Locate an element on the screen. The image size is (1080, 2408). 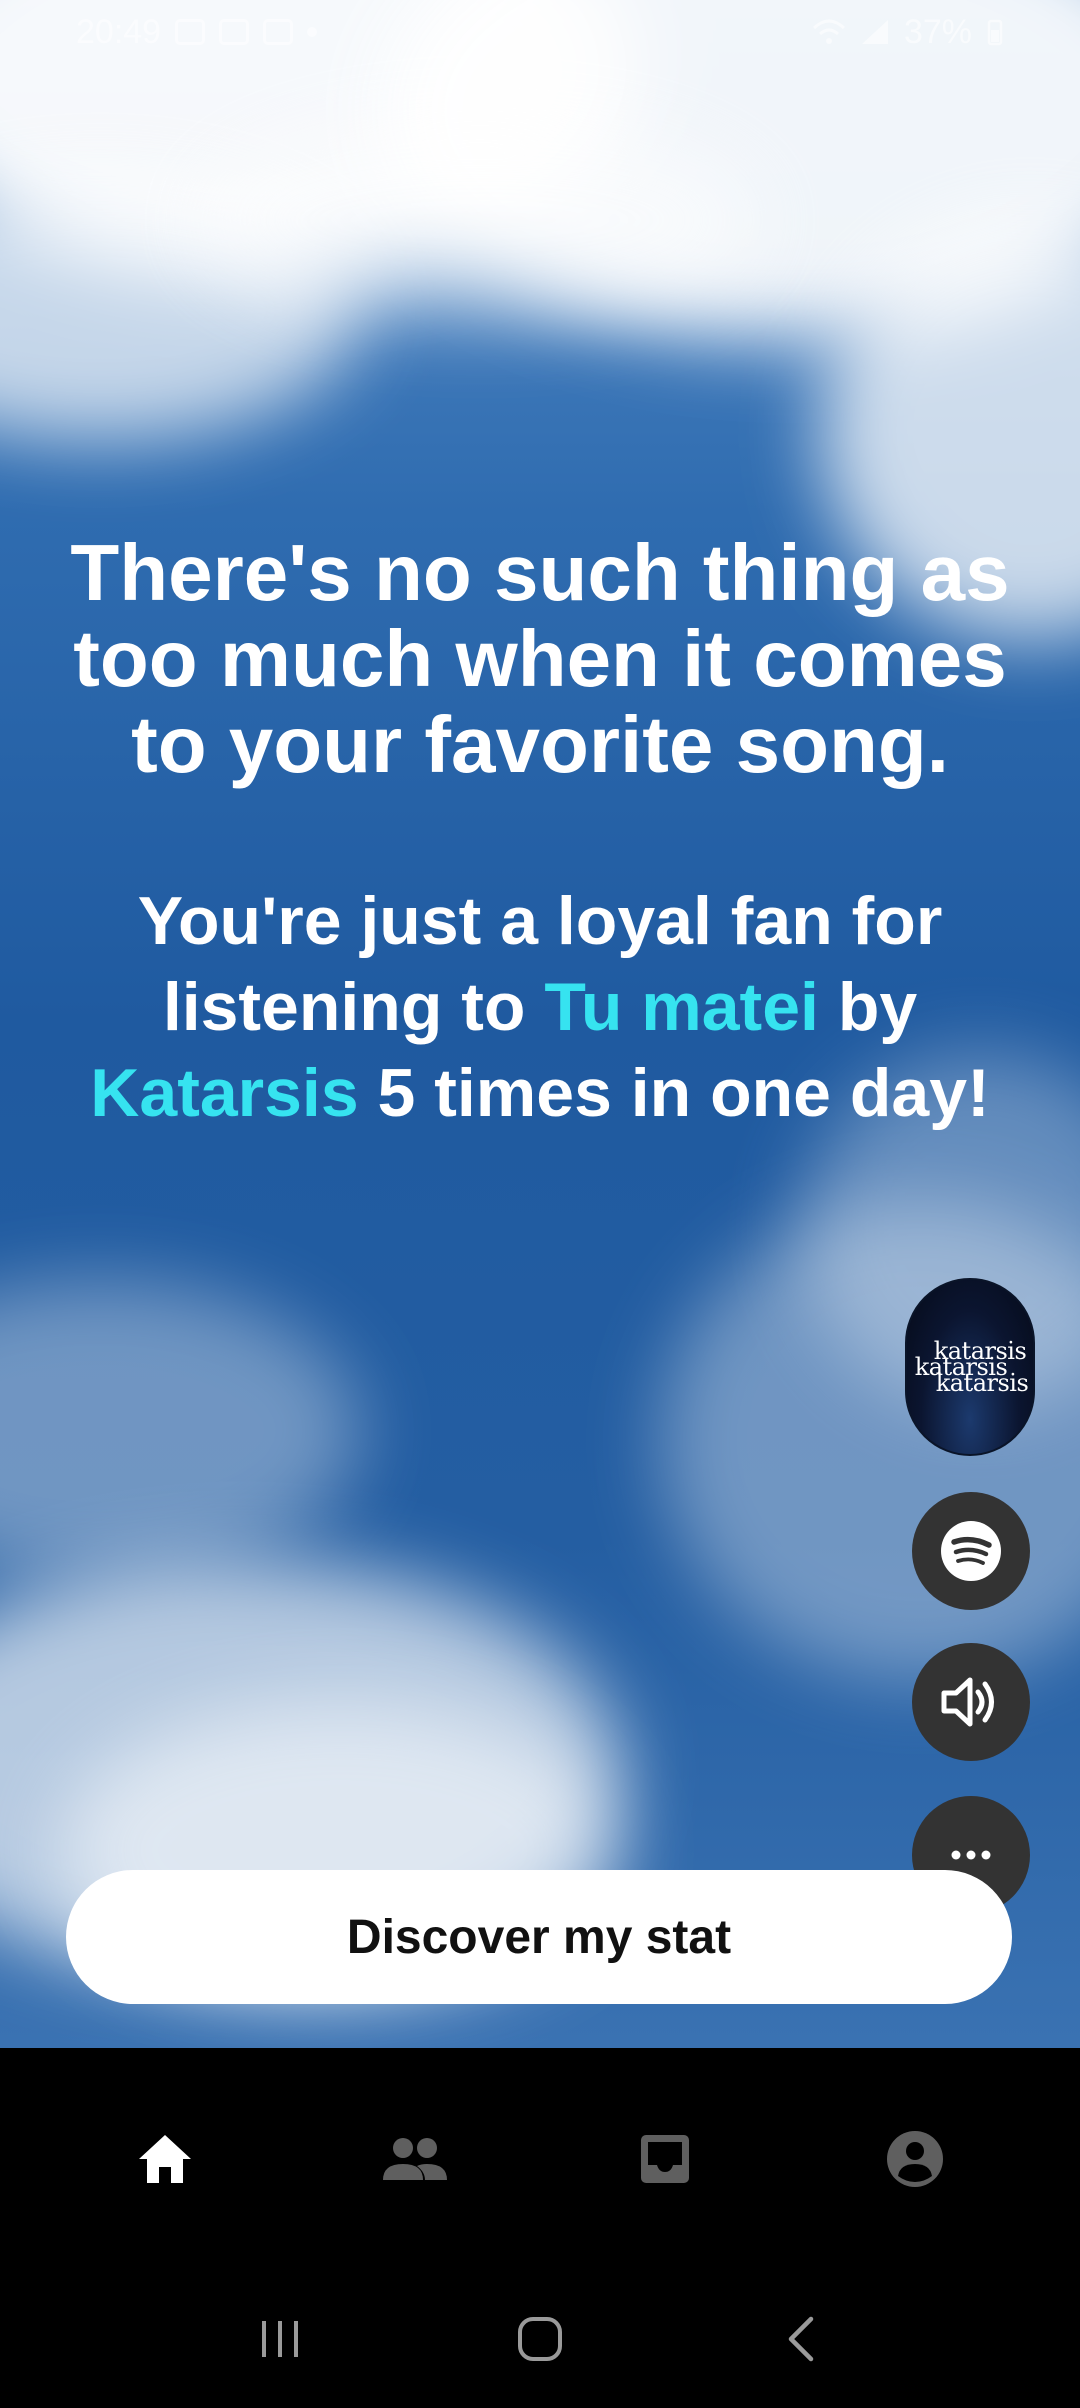
stat-text: 5 times in one day! is located at coordinates (674, 1093).